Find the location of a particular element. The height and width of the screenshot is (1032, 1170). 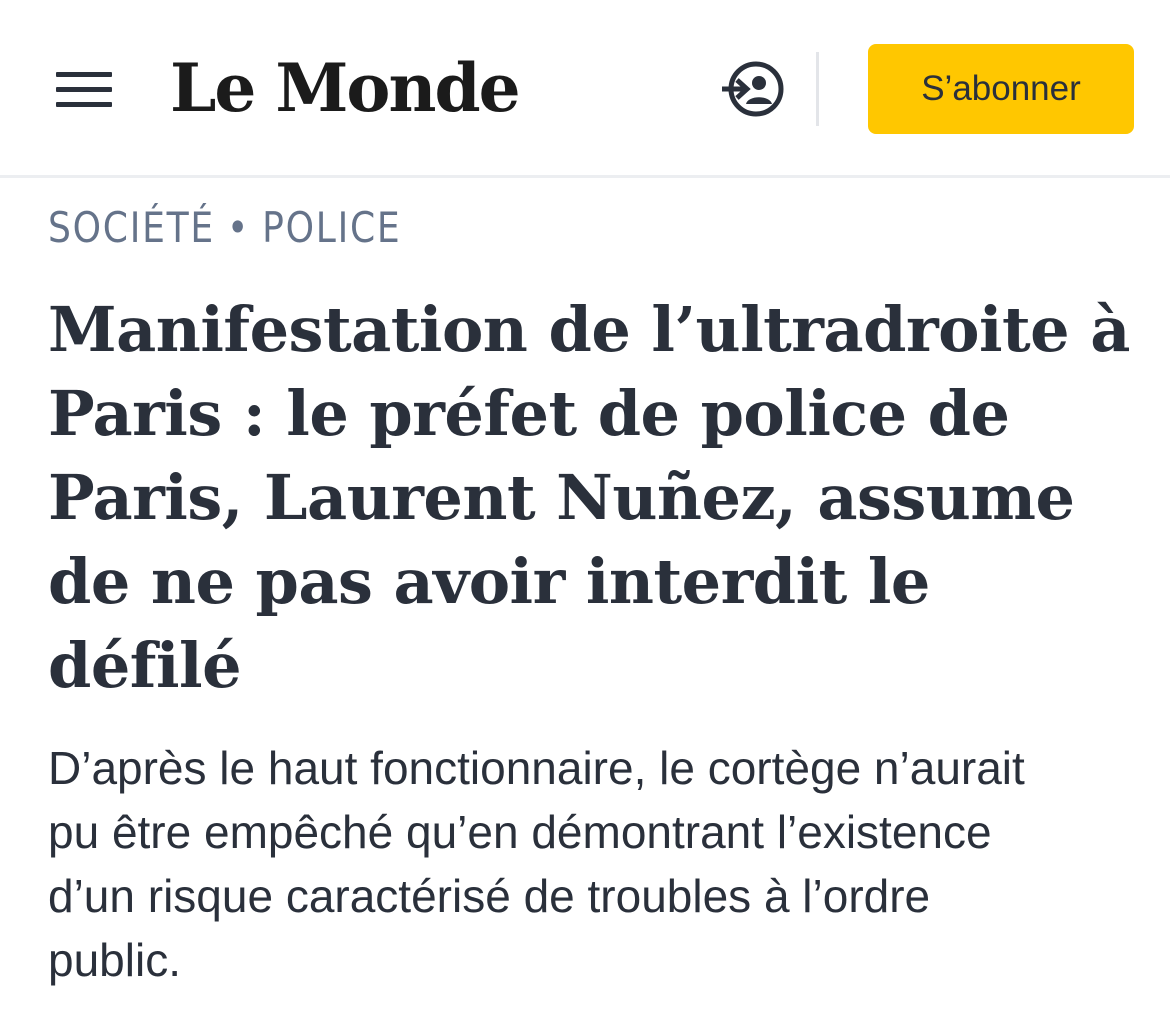

le-monde-logo: Le Monde is located at coordinates (345, 88).